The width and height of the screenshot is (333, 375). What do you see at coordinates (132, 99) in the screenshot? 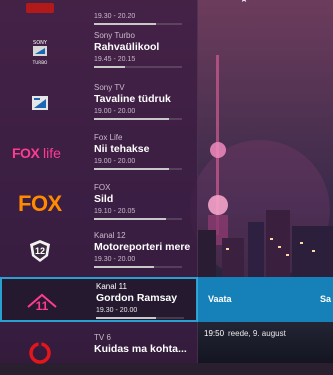
I see `program-title: Tavaline tüdruk` at bounding box center [132, 99].